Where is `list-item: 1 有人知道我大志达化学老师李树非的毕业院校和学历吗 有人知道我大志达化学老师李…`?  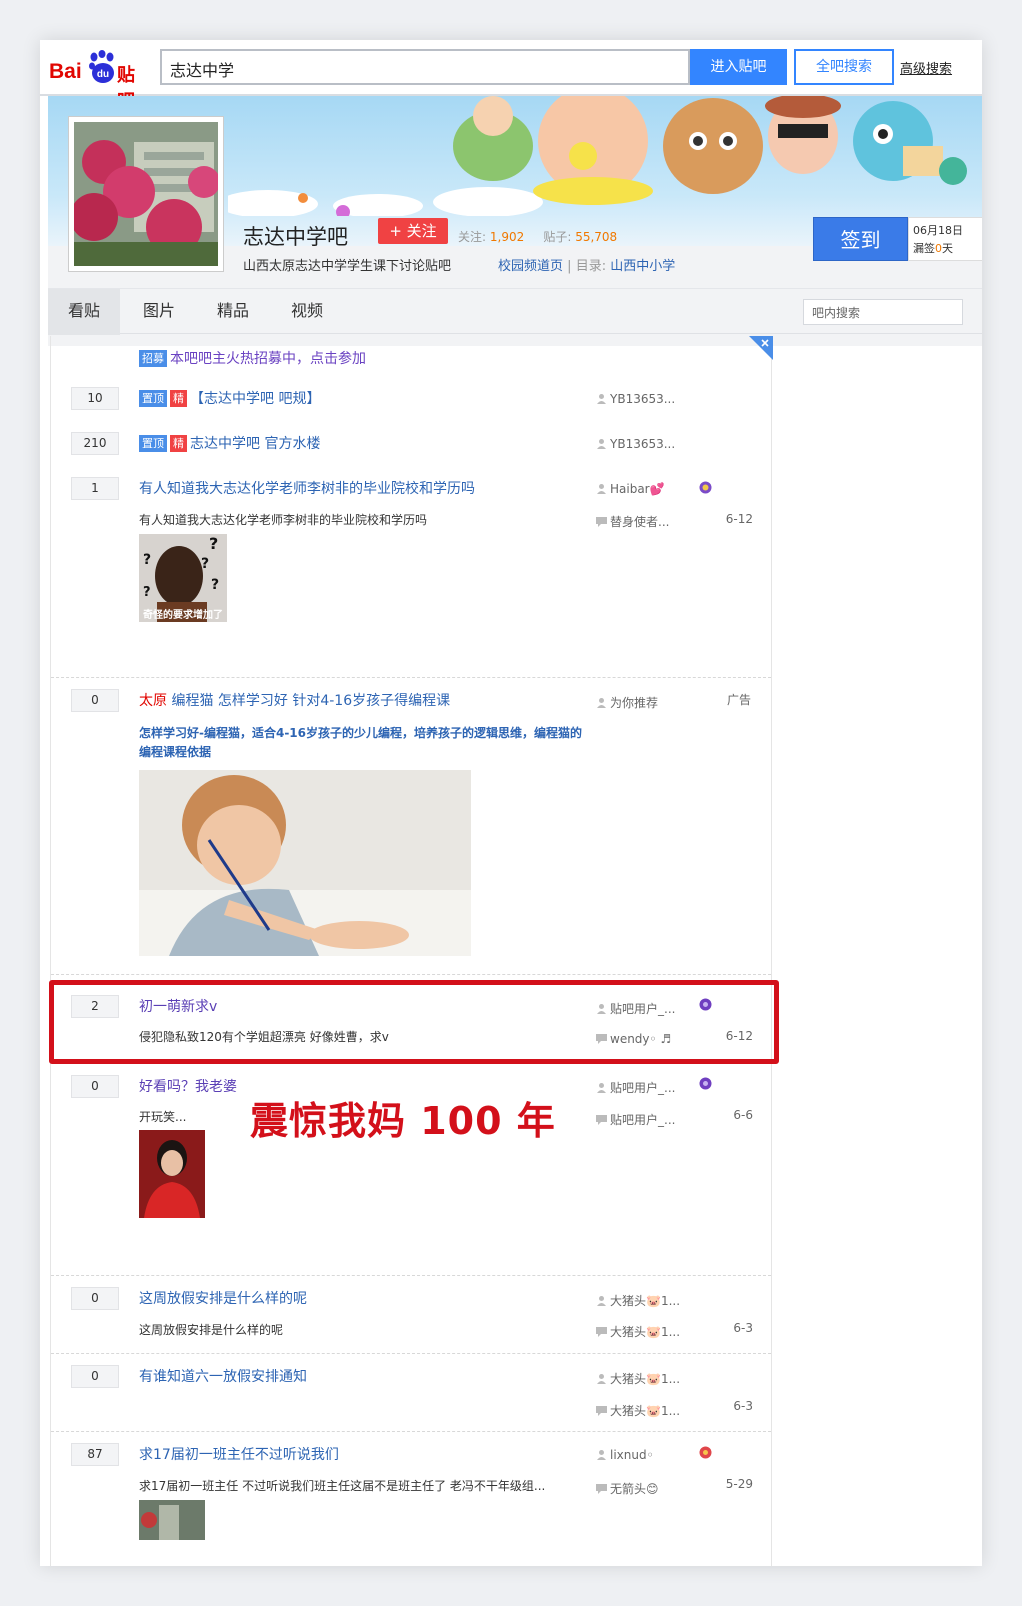 list-item: 1 有人知道我大志达化学老师李树非的毕业院校和学历吗 有人知道我大志达化学老师李… is located at coordinates (411, 572).